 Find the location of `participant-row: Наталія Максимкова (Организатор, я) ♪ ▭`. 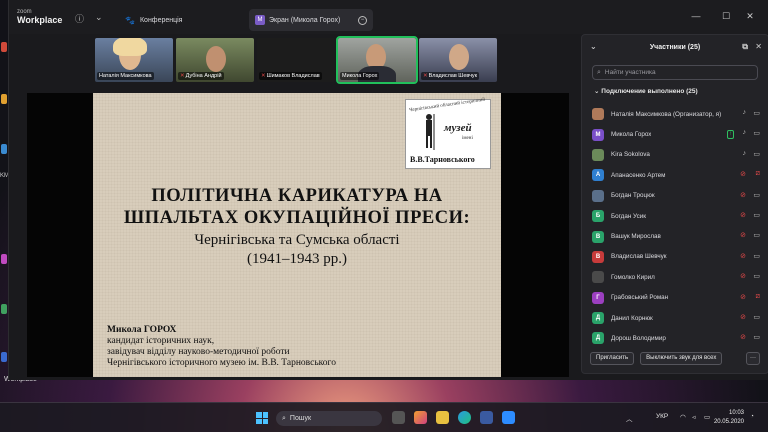

participant-row: Наталія Максимкова (Организатор, я) ♪ ▭ is located at coordinates (678, 114).